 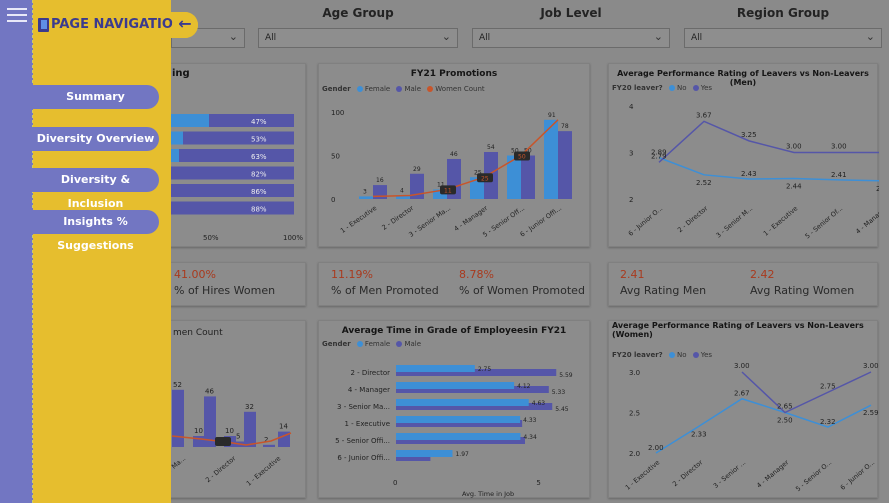 I want to click on region-group-select: All ⌄, so click(x=783, y=38).